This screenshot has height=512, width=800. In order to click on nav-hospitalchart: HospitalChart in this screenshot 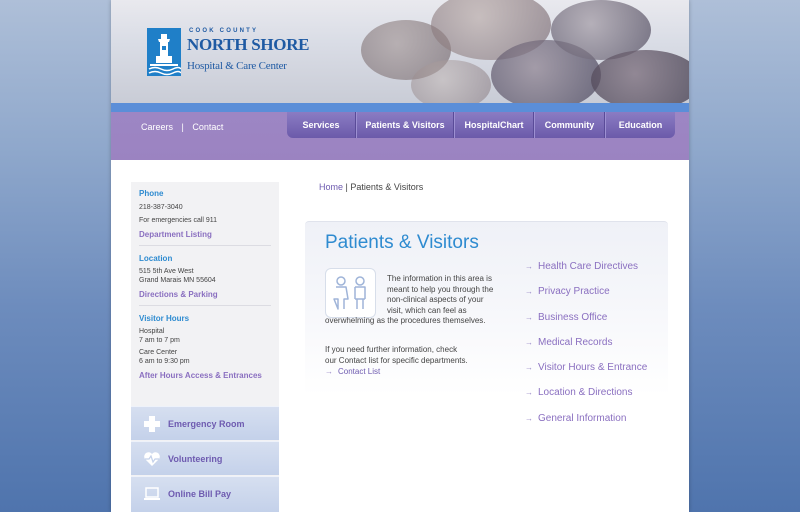, I will do `click(494, 125)`.